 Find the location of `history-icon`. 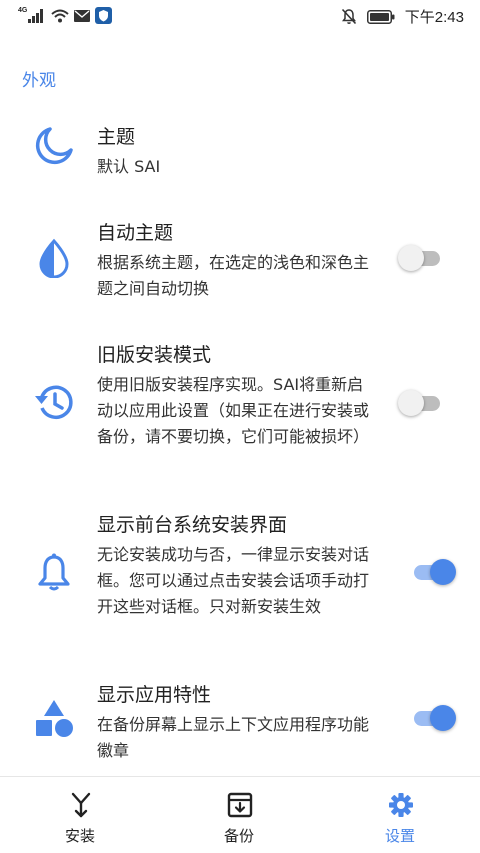

history-icon is located at coordinates (54, 402).